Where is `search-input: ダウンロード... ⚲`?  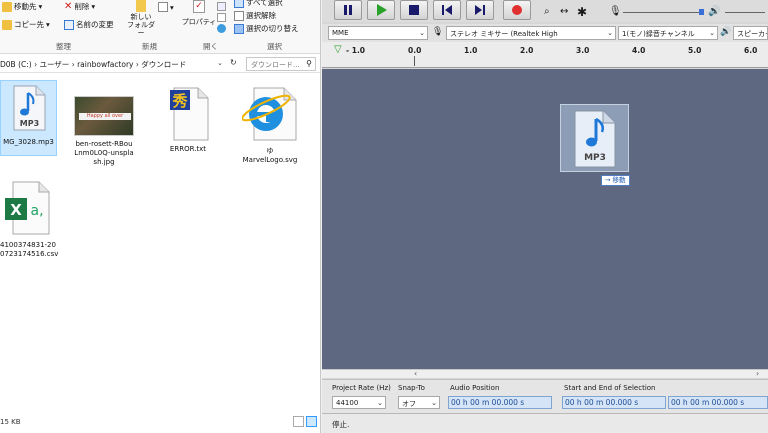
search-input: ダウンロード... ⚲ is located at coordinates (281, 64).